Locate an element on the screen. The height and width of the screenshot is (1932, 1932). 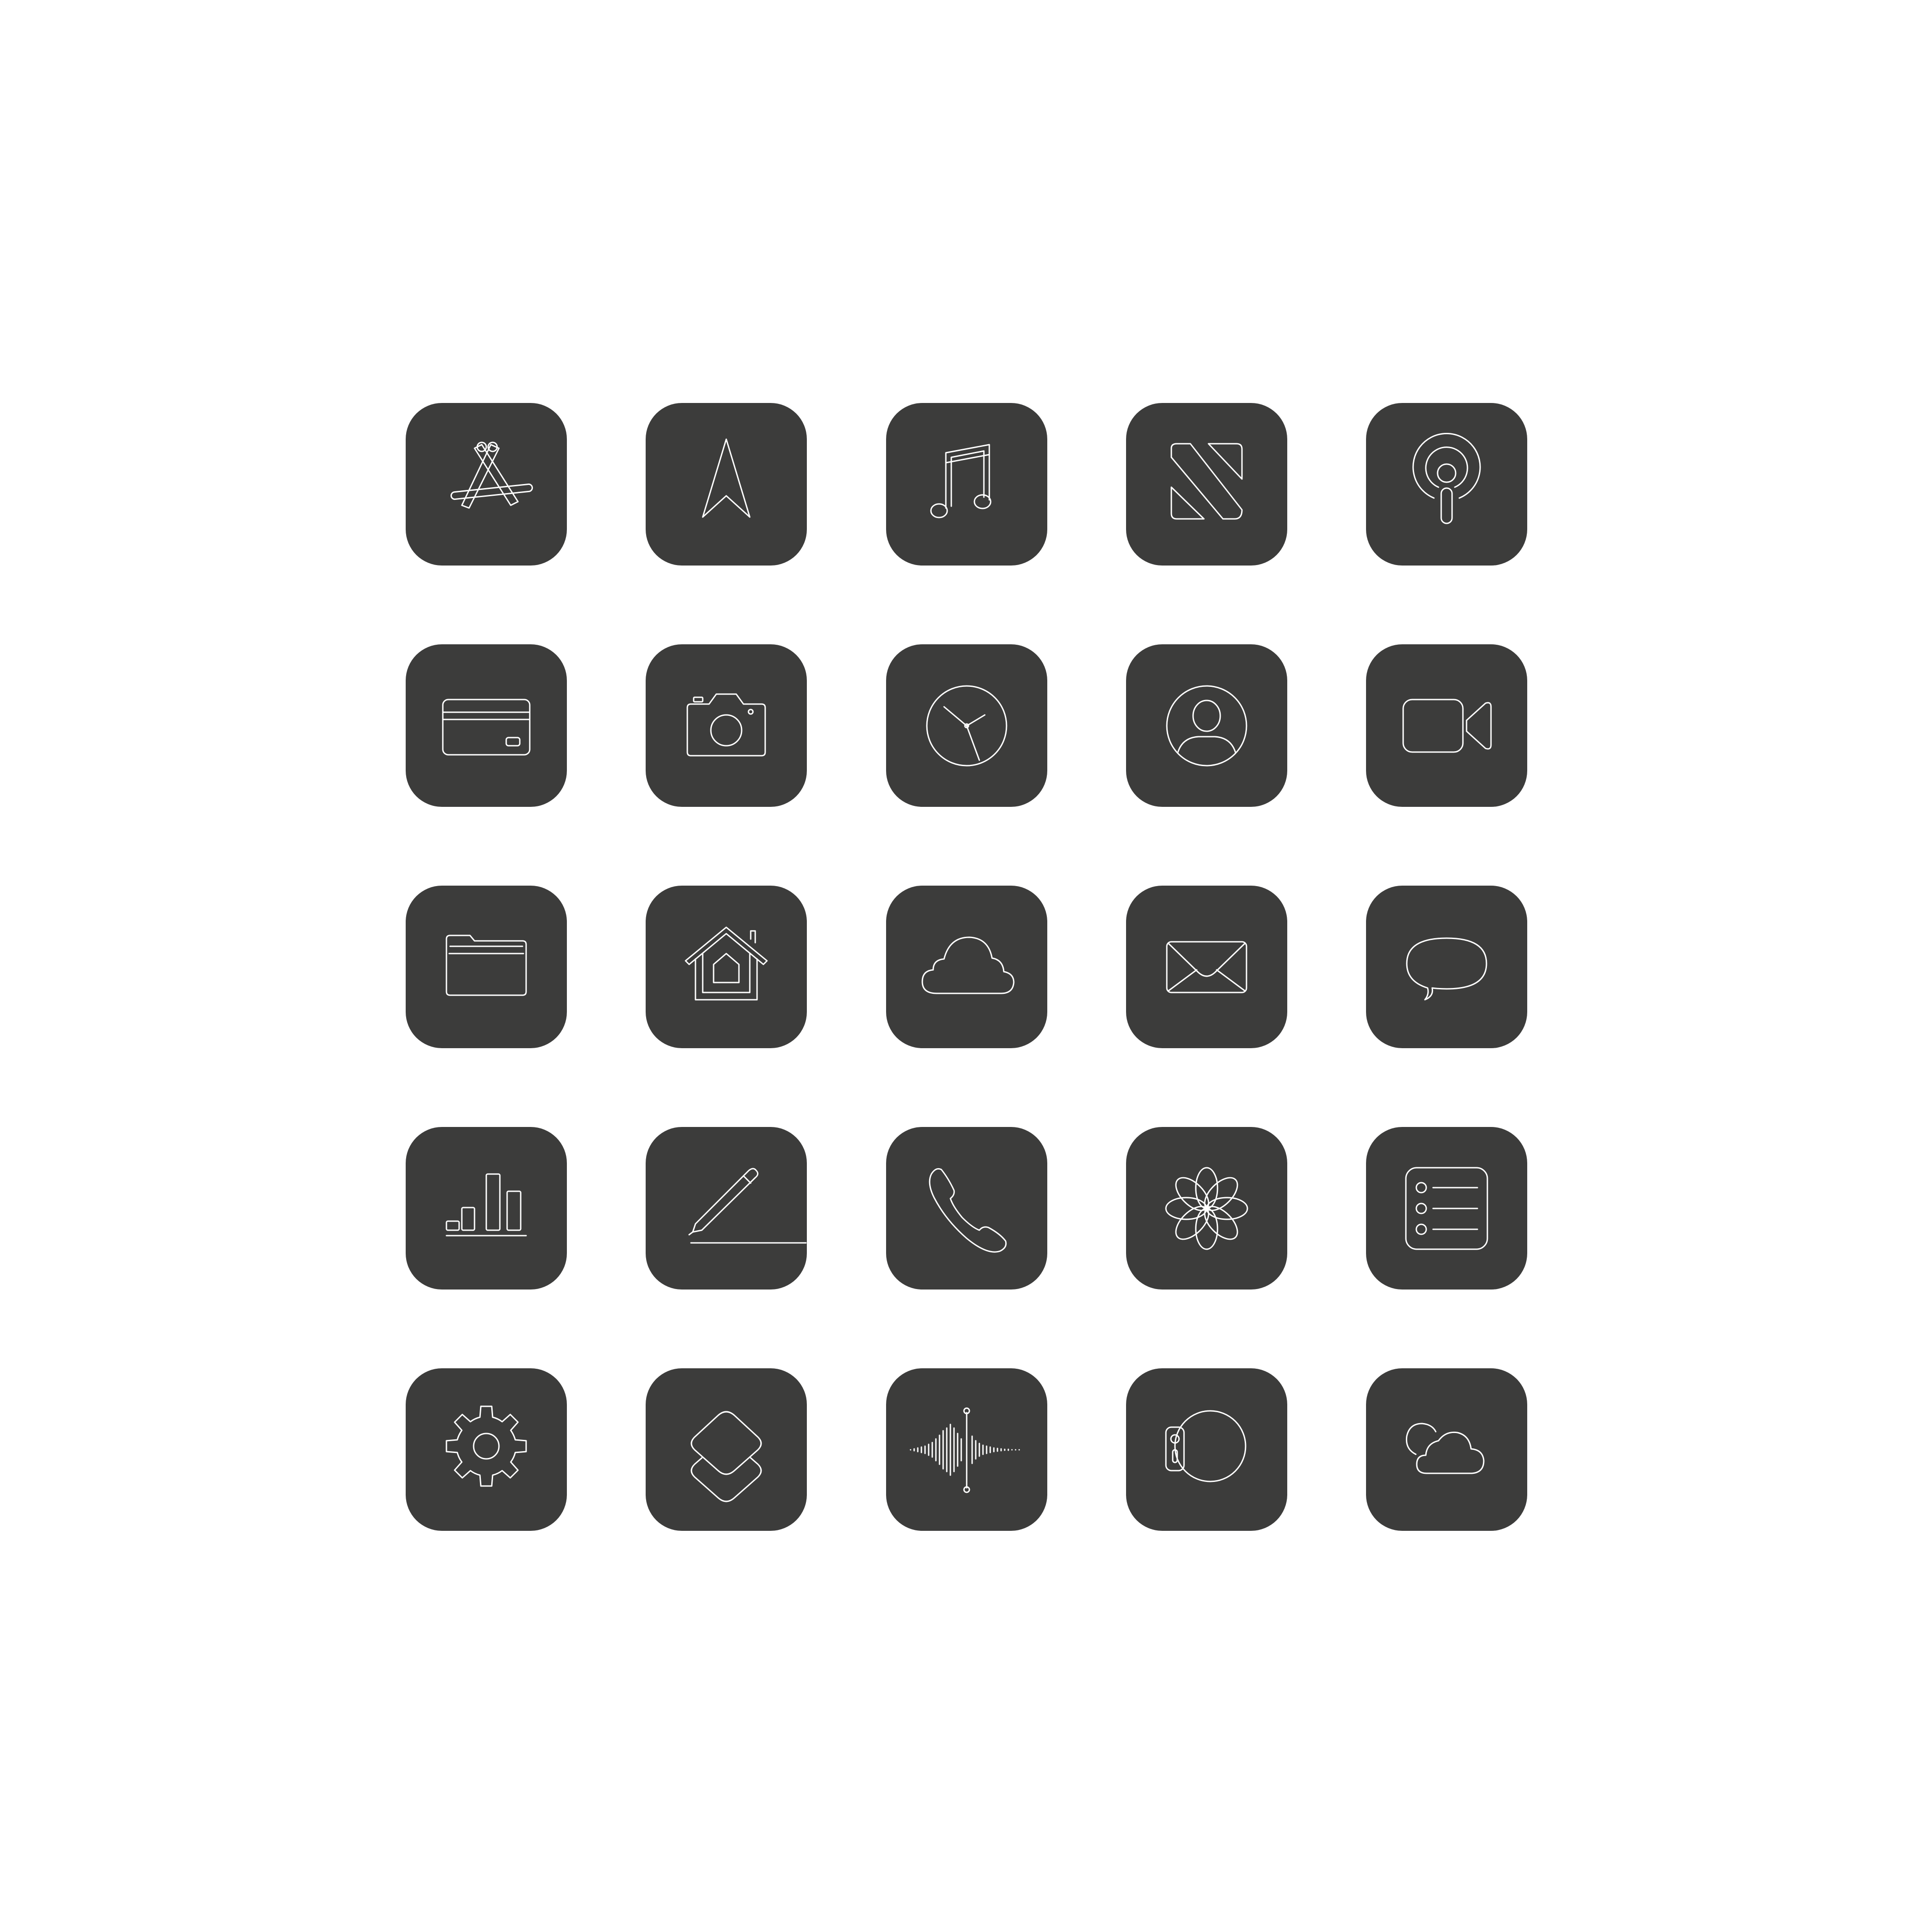
phone-icon is located at coordinates (966, 1208).